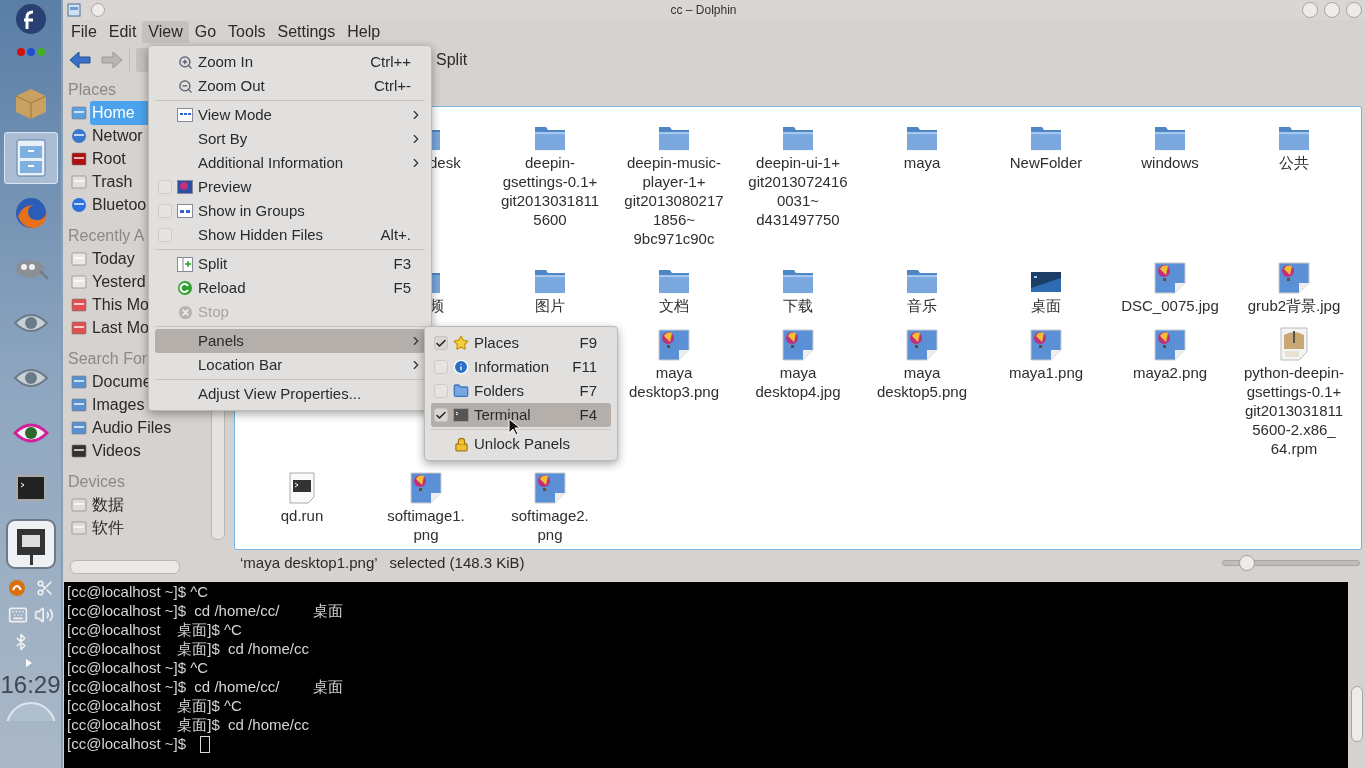 The width and height of the screenshot is (1366, 768). I want to click on sidebar-item: Audio Files, so click(132, 427).